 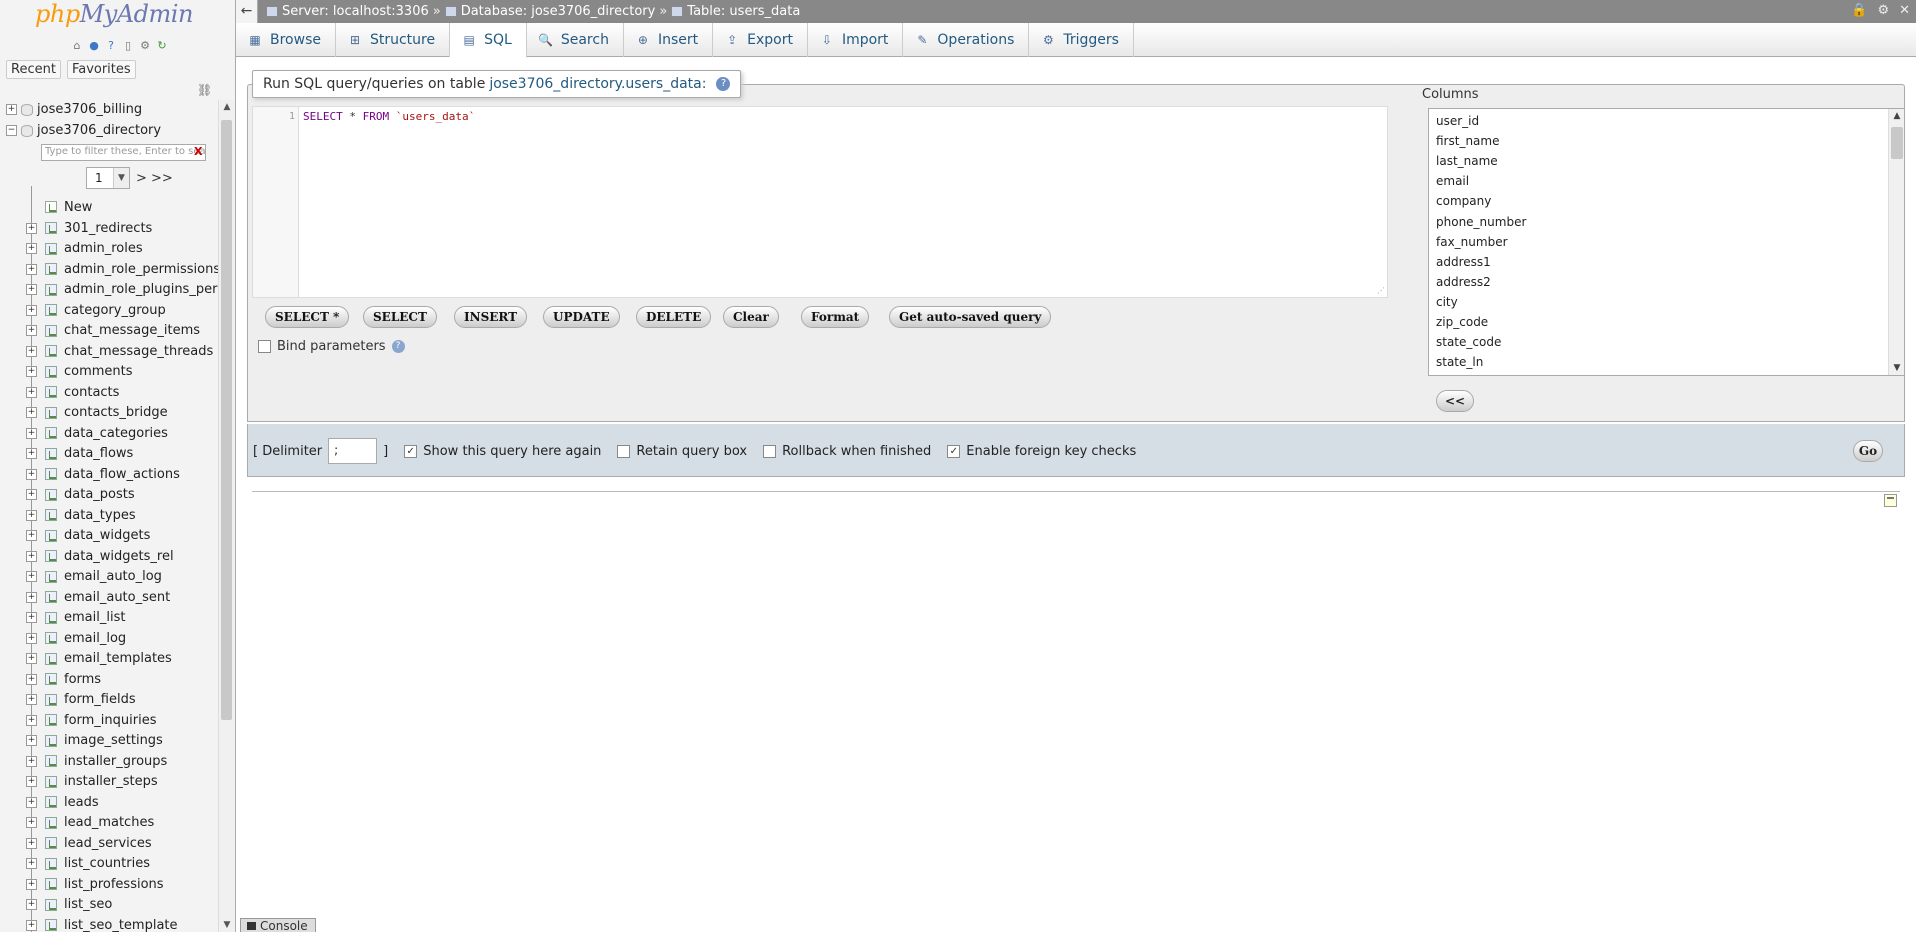 I want to click on nav-table-item: + data_flows, so click(x=109, y=454).